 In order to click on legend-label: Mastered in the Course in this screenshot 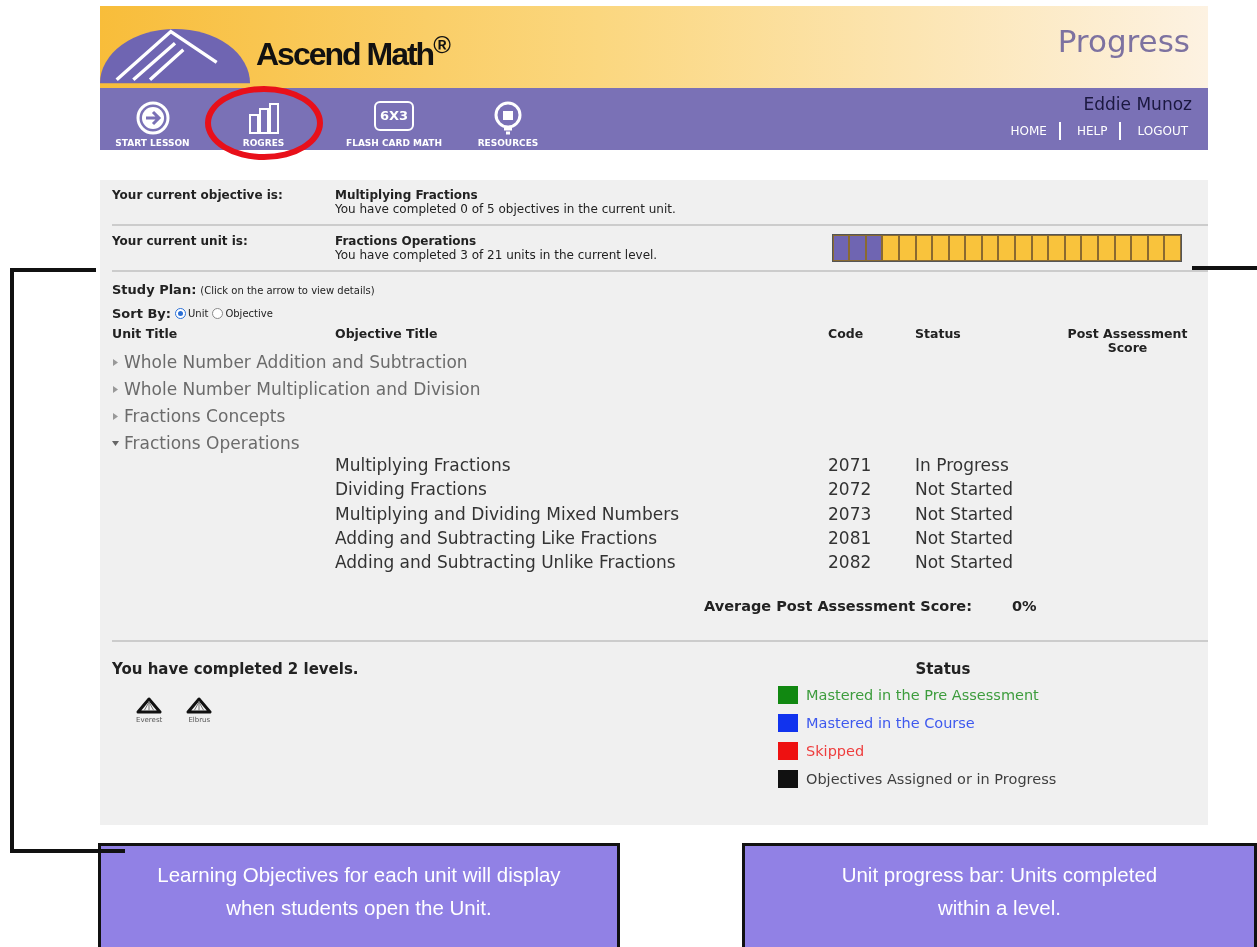, I will do `click(890, 723)`.